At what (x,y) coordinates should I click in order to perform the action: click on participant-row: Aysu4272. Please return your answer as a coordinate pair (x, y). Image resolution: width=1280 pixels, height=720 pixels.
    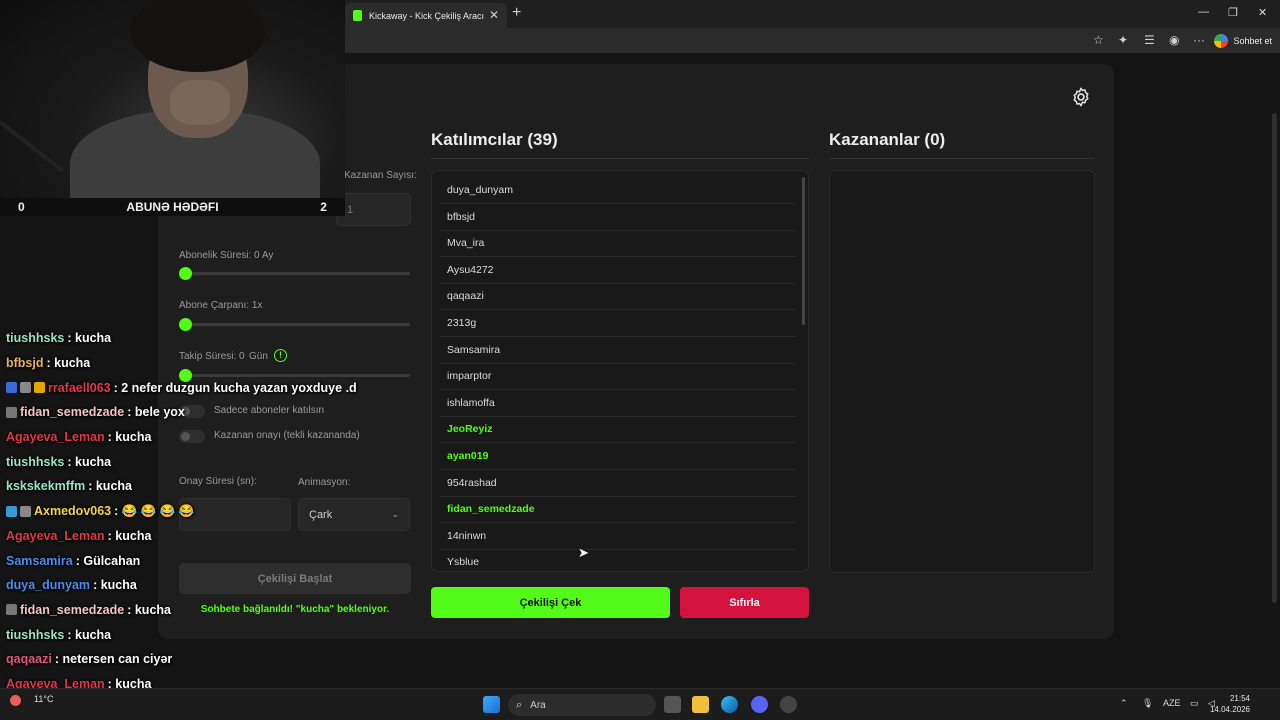
    Looking at the image, I should click on (618, 270).